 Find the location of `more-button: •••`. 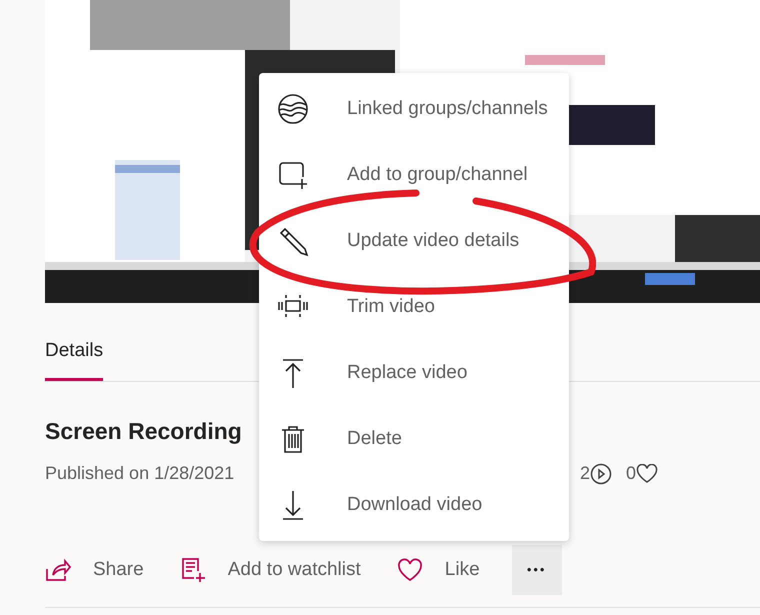

more-button: ••• is located at coordinates (537, 570).